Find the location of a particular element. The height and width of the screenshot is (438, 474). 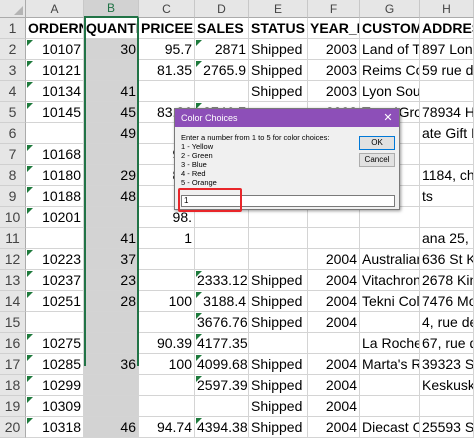

table-cell: 10134 is located at coordinates (55, 91).